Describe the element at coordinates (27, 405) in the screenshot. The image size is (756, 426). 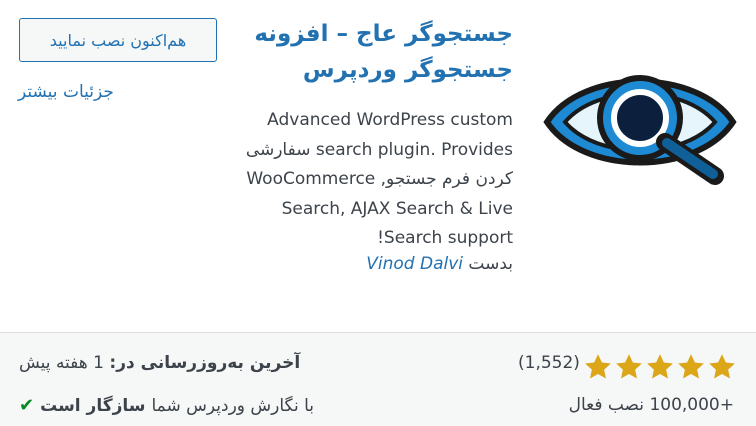
I see `checkmark-icon: ✔` at that location.